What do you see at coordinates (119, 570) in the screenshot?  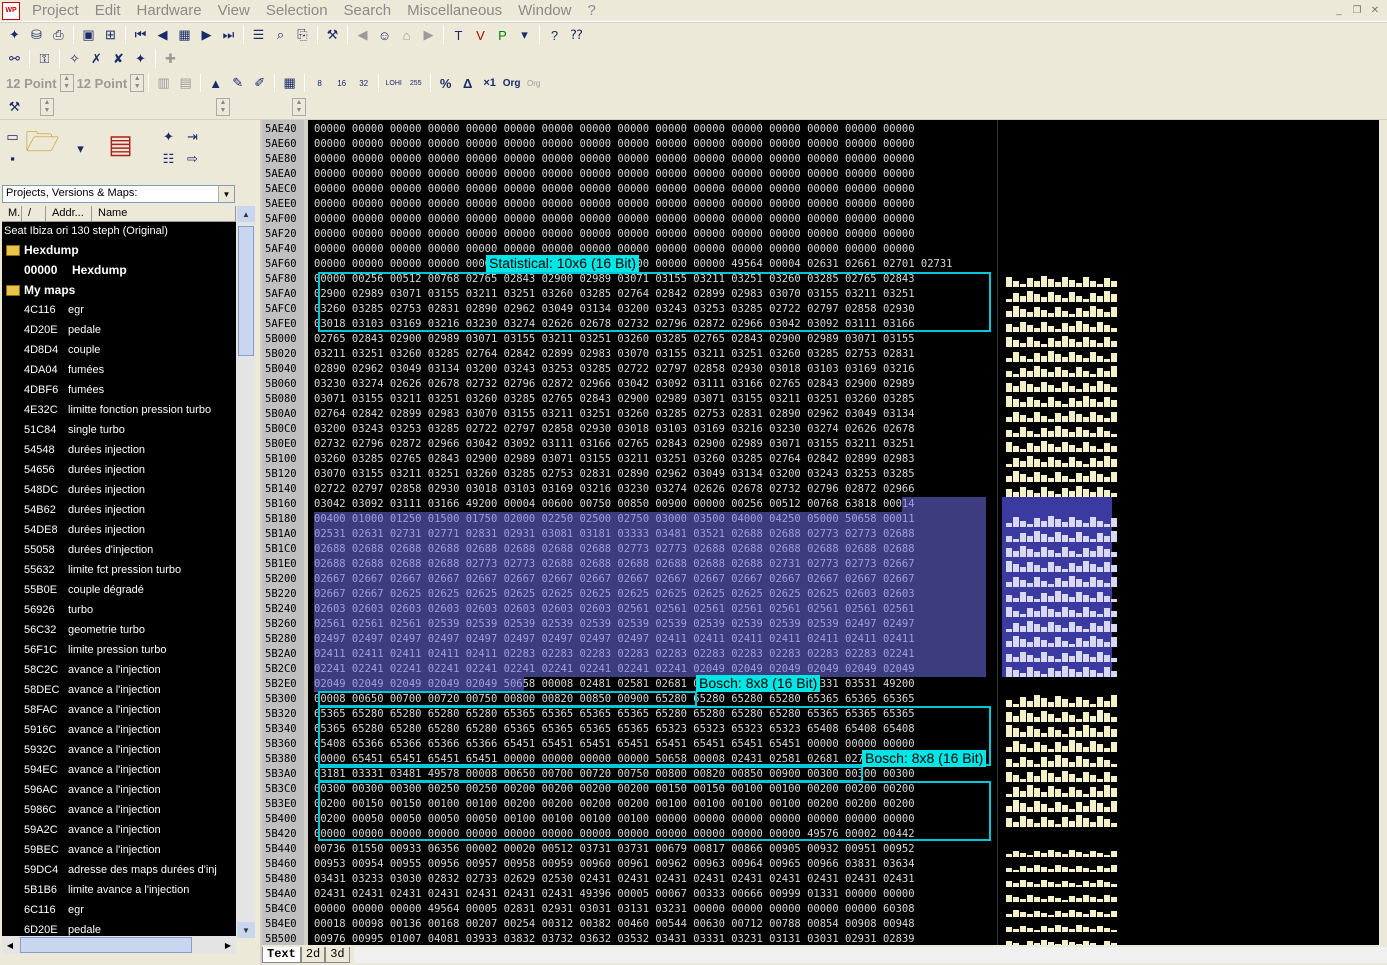 I see `list-item: 55632 limite fct pression turbo` at bounding box center [119, 570].